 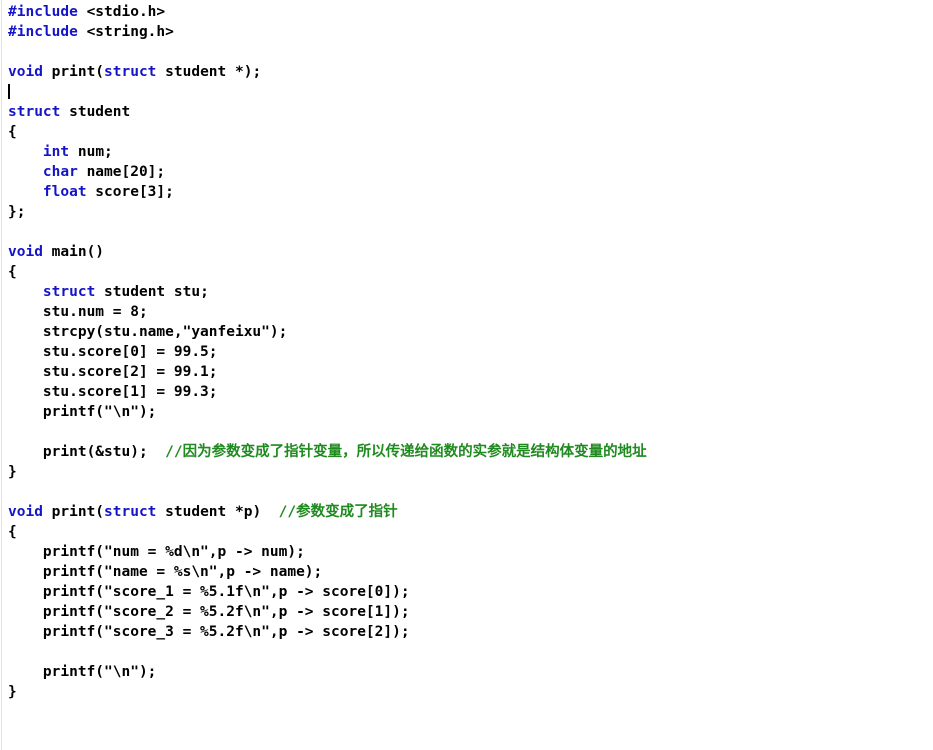 What do you see at coordinates (470, 312) in the screenshot?
I see `code-line: stu.num = 8;` at bounding box center [470, 312].